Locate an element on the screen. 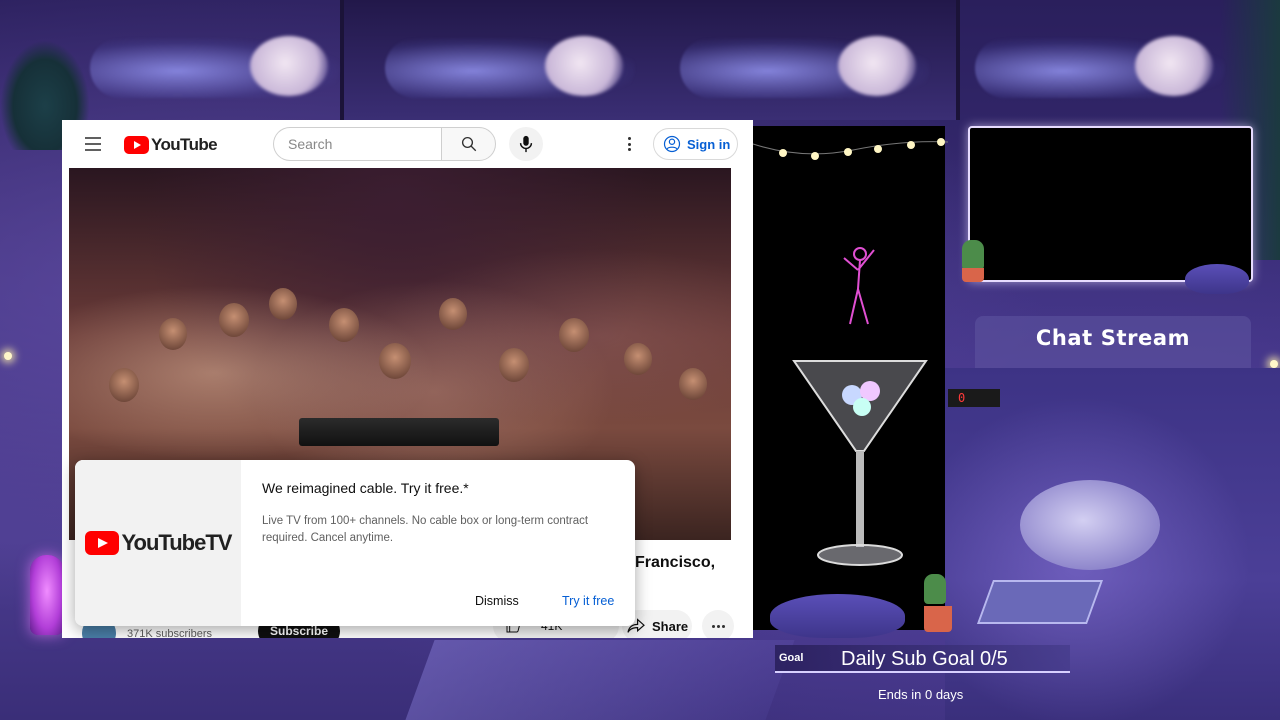 The image size is (1280, 720). promo-heading: We reimagined cable. Try it free.* is located at coordinates (365, 488).